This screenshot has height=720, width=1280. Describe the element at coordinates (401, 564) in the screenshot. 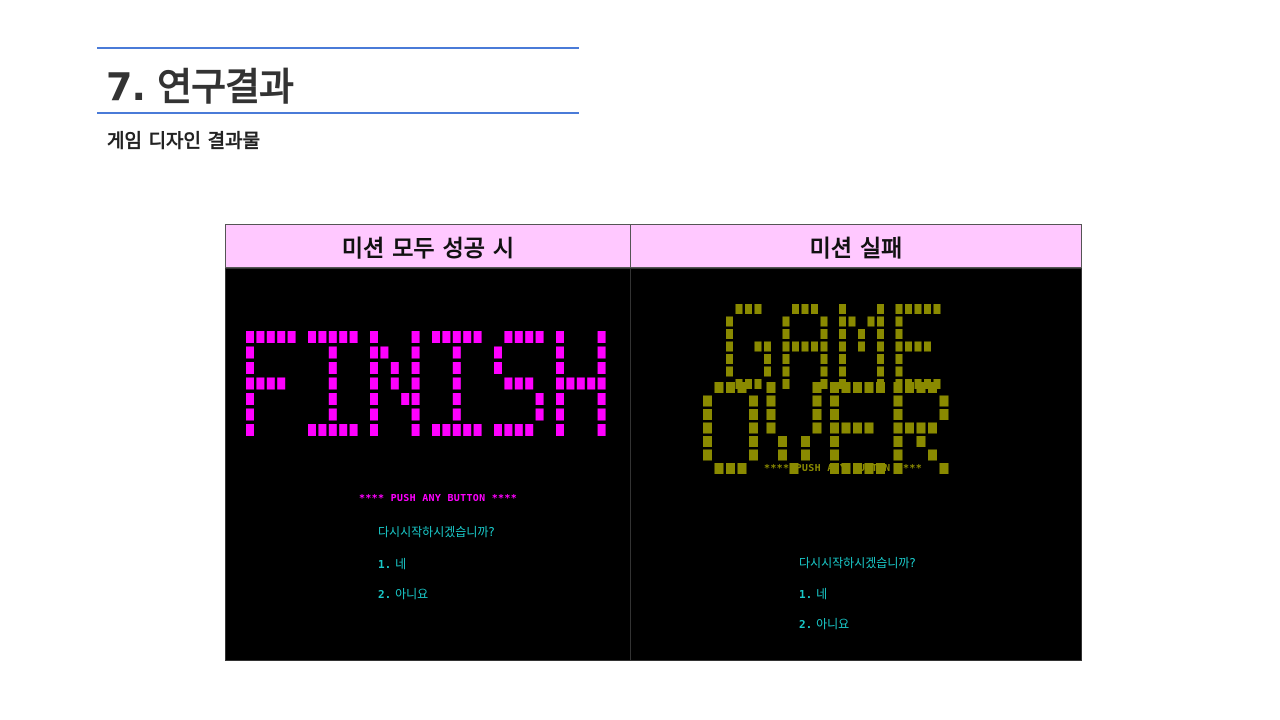

I see `option-yes-label: 네` at that location.